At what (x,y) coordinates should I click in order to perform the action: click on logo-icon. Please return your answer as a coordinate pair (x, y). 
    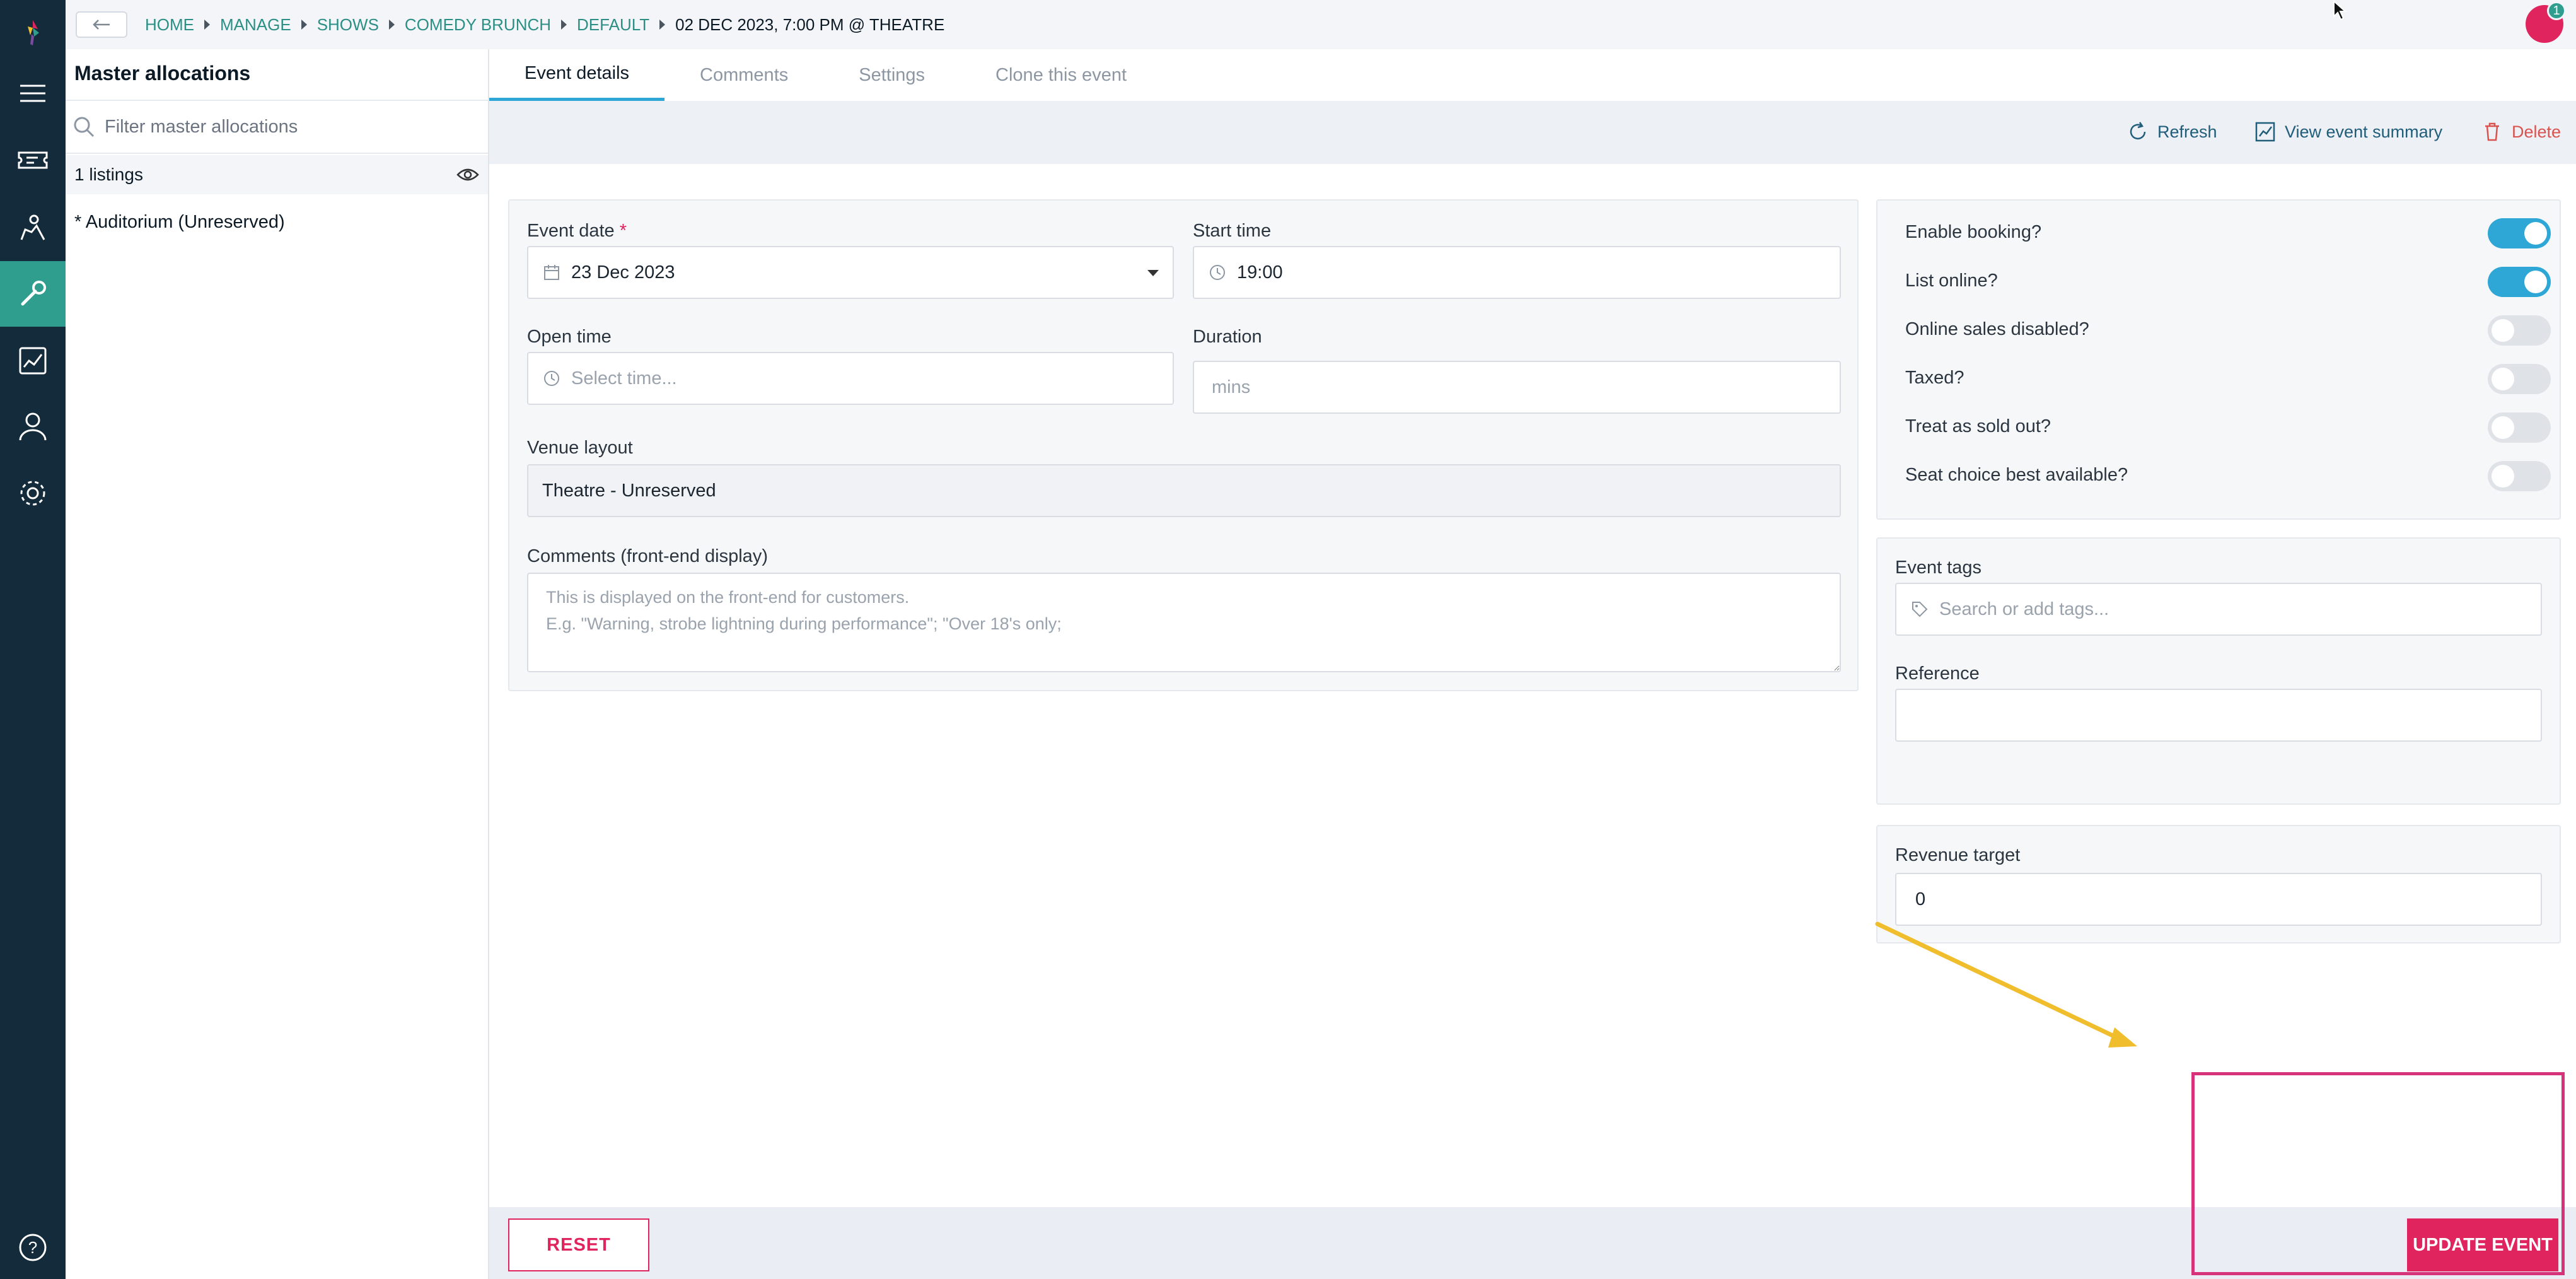
    Looking at the image, I should click on (33, 33).